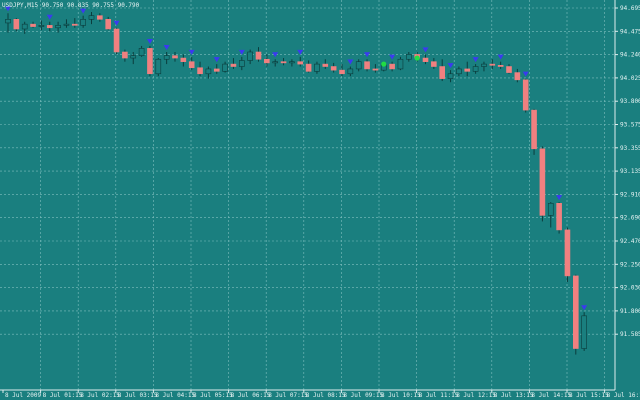 The width and height of the screenshot is (640, 400). What do you see at coordinates (630, 101) in the screenshot?
I see `price-tick-label: 93.800` at bounding box center [630, 101].